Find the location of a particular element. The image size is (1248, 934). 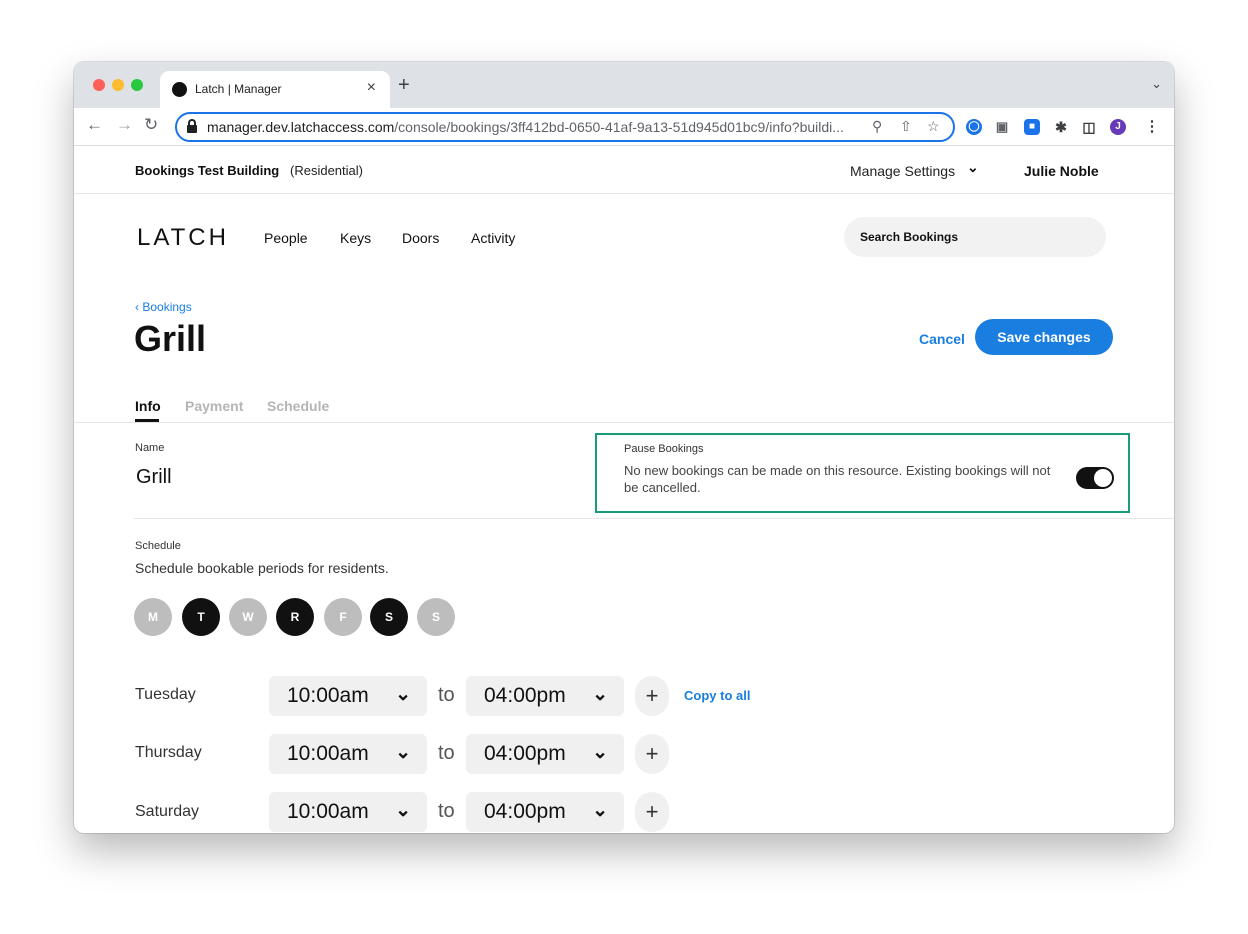

day-toggle-friday: F is located at coordinates (343, 617).